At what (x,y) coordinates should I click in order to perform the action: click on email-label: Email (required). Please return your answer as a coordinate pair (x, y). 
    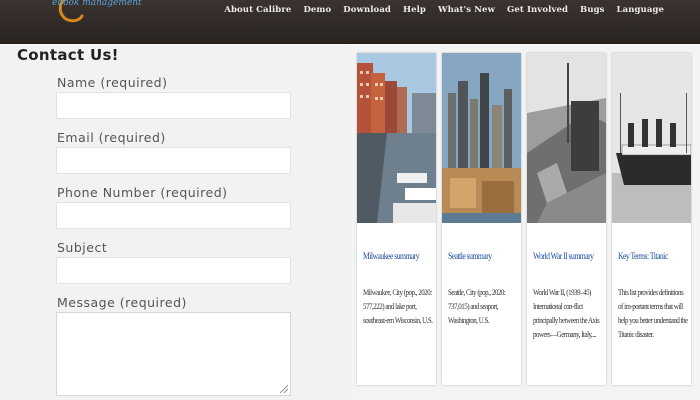
    Looking at the image, I should click on (111, 137).